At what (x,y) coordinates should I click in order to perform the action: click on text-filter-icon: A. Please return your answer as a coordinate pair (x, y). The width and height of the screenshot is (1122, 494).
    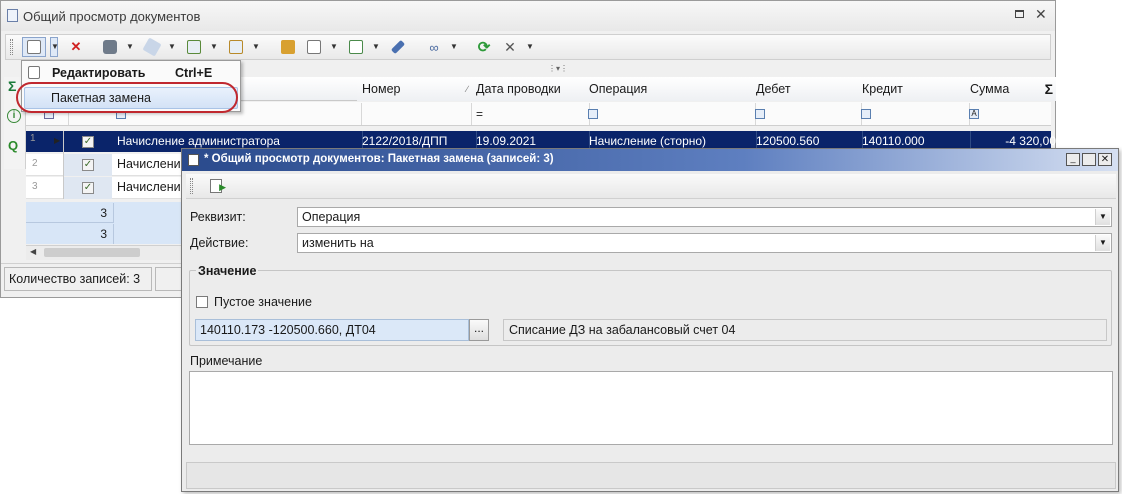
    Looking at the image, I should click on (974, 114).